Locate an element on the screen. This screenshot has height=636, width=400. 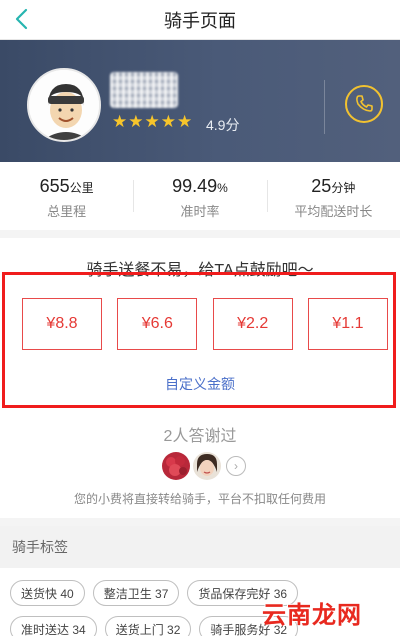
rider-avatar is located at coordinates (64, 105).